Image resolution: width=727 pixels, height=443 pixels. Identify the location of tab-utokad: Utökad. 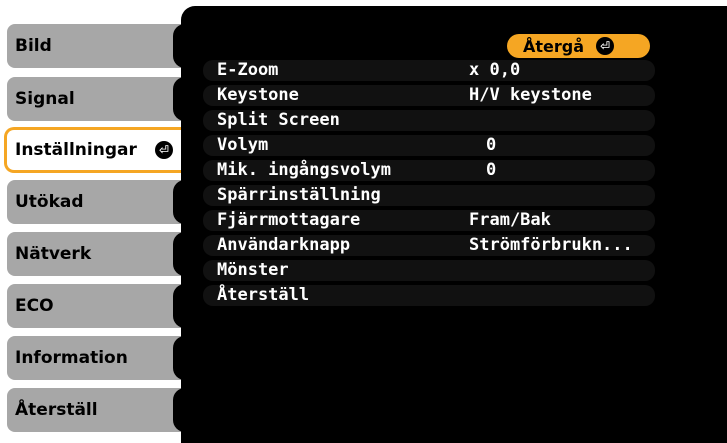
(104, 202).